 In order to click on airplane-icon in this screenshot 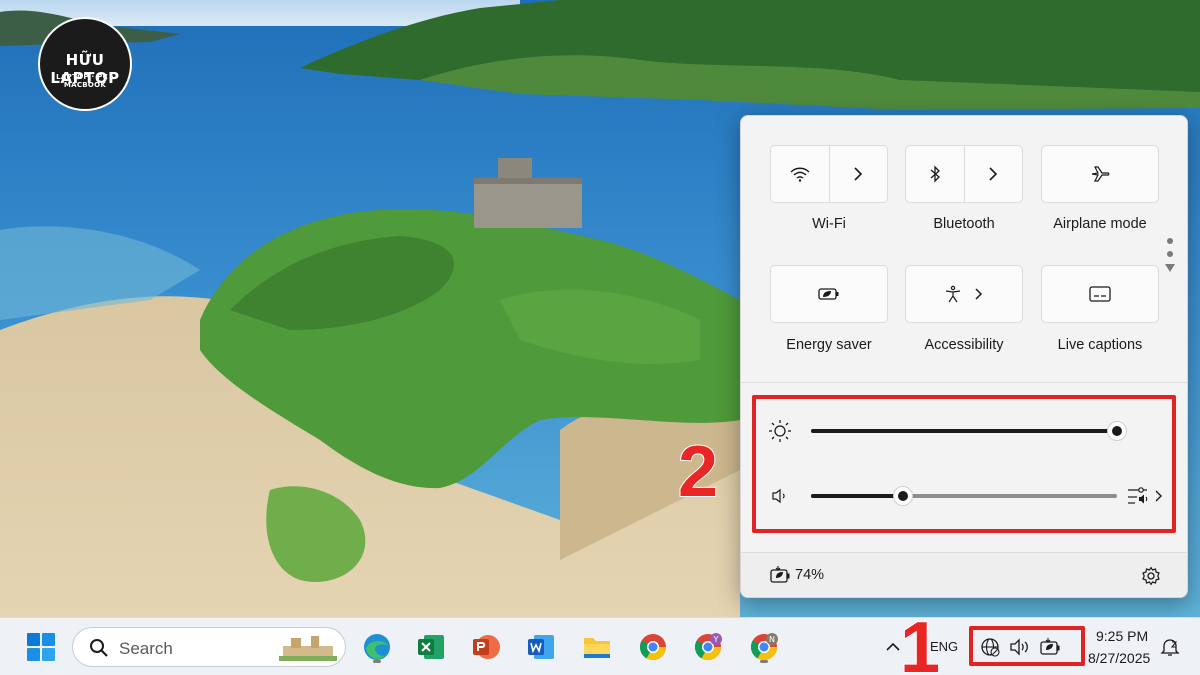, I will do `click(1100, 174)`.